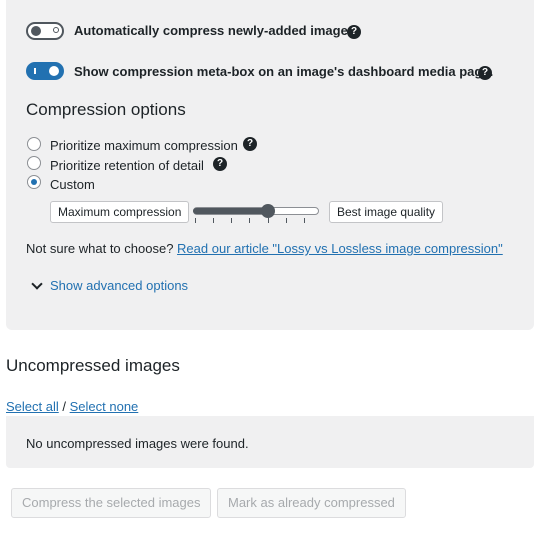 Image resolution: width=534 pixels, height=542 pixels. Describe the element at coordinates (34, 182) in the screenshot. I see `radio-custom` at that location.